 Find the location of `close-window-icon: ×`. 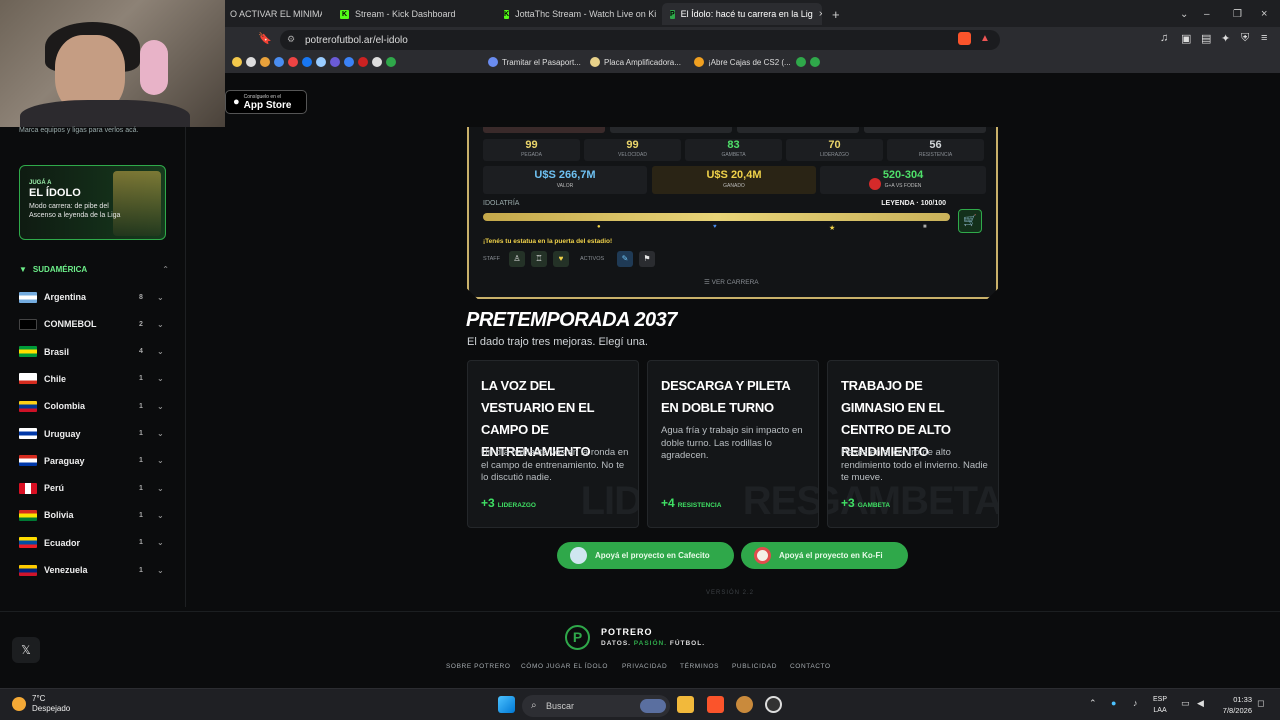

close-window-icon: × is located at coordinates (1264, 14).